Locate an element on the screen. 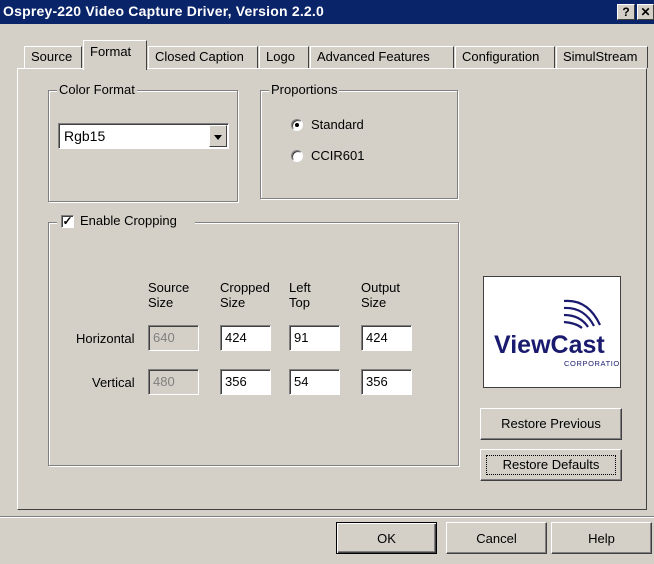  help-label: Help is located at coordinates (601, 538).